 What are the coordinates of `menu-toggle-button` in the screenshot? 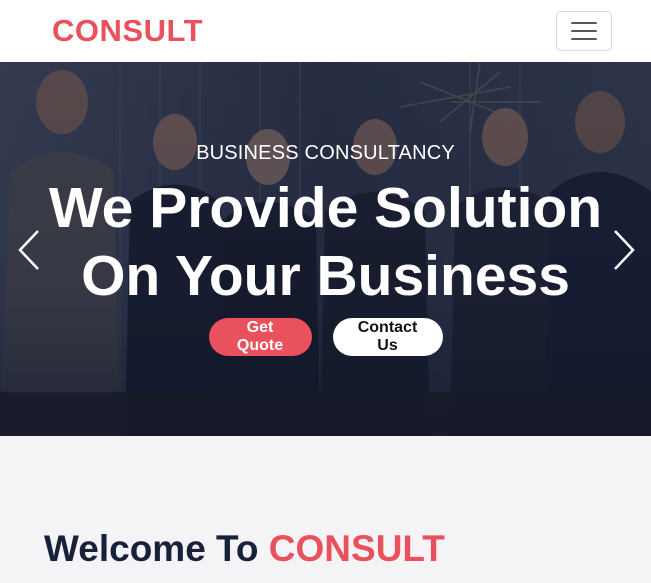 It's located at (584, 31).